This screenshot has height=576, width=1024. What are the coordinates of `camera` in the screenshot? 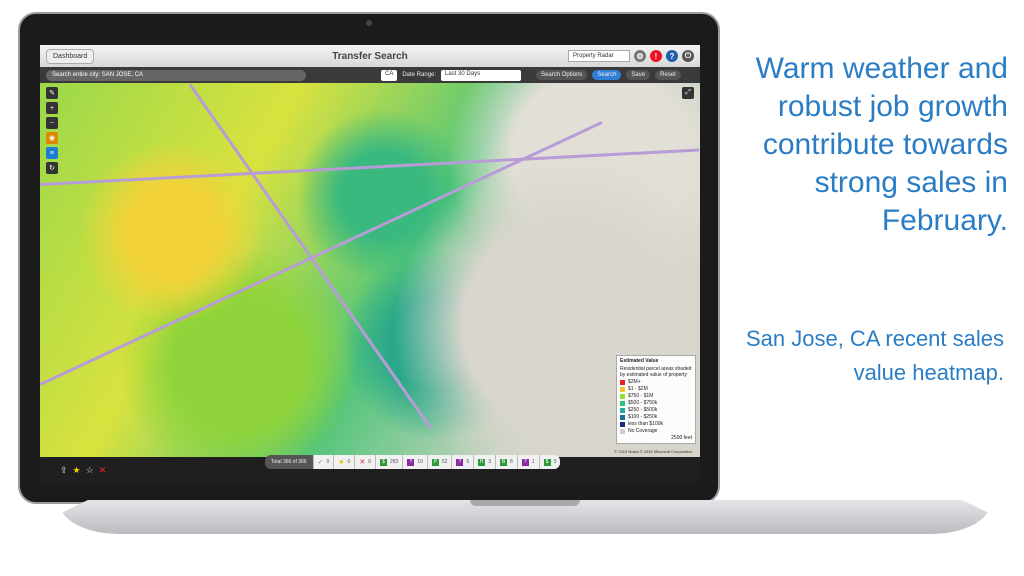 It's located at (369, 23).